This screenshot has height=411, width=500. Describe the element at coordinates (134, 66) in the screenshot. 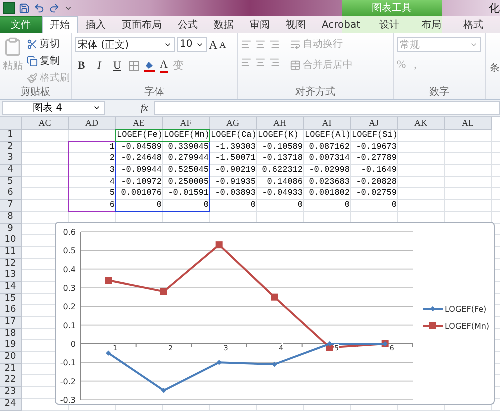

I see `borders-icon` at that location.